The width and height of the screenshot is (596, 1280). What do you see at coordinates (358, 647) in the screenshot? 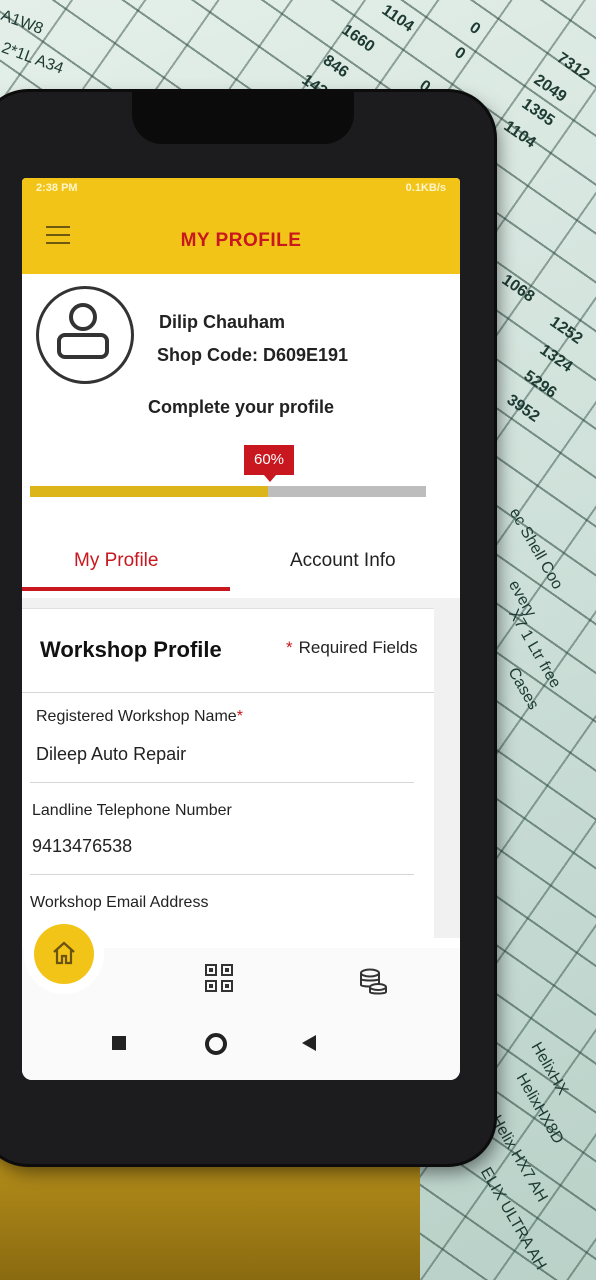
I see `required-fields-text: Required Fields` at bounding box center [358, 647].